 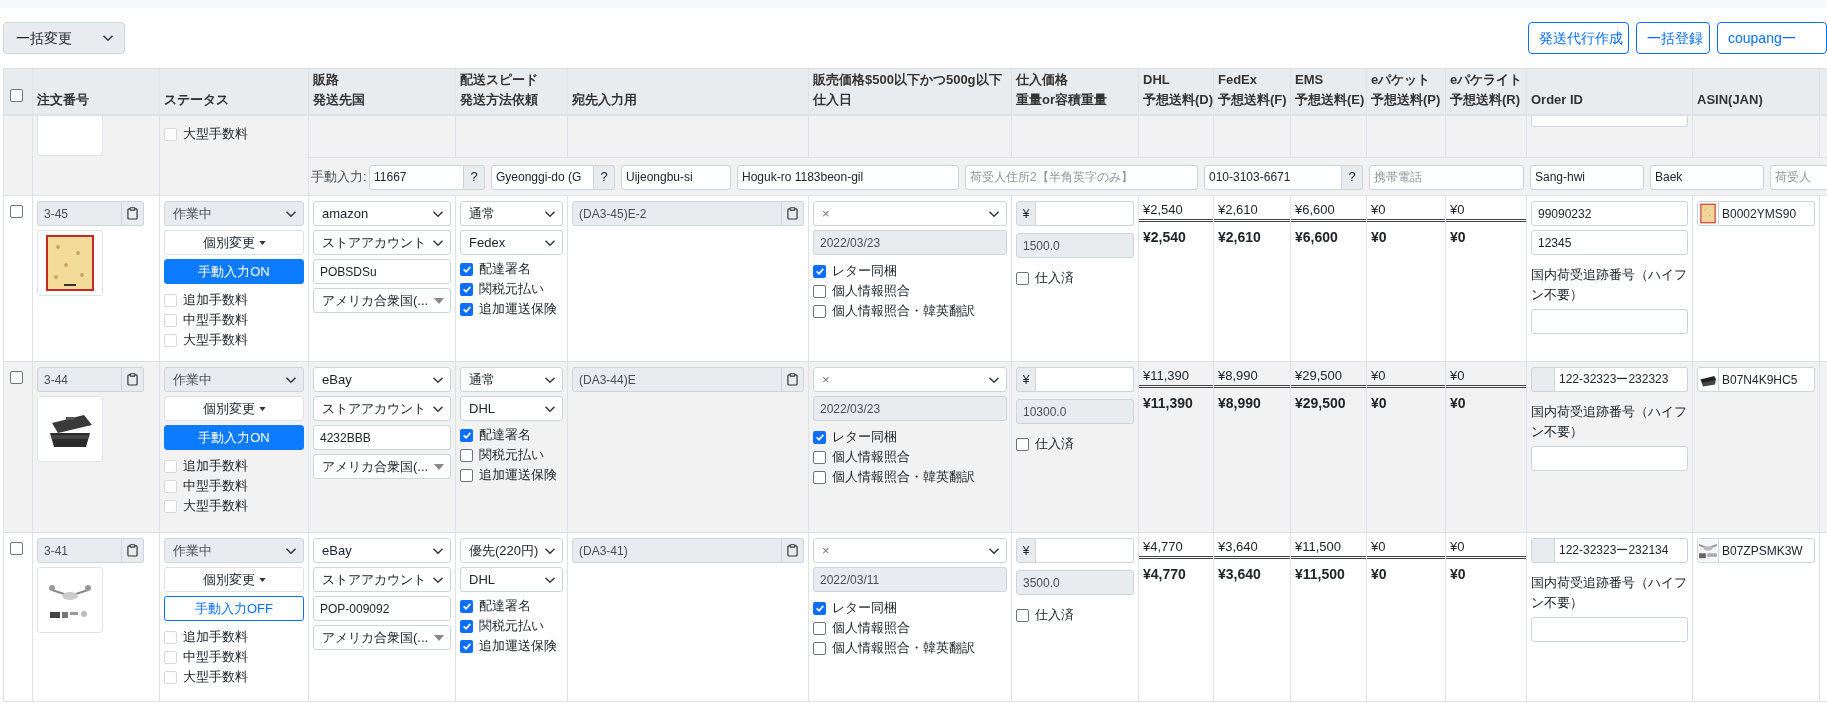 What do you see at coordinates (1798, 177) in the screenshot?
I see `input-field: 荷受人` at bounding box center [1798, 177].